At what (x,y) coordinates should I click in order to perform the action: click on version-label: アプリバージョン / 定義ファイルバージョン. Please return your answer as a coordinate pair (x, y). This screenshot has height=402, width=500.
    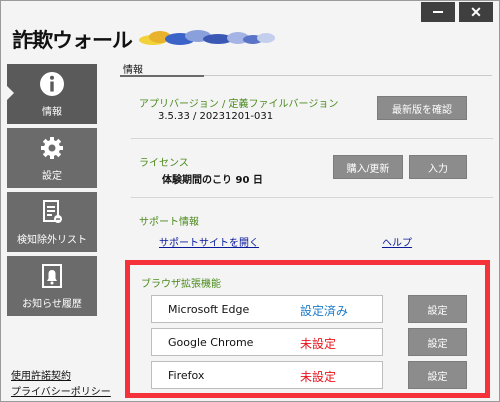
    Looking at the image, I should click on (239, 104).